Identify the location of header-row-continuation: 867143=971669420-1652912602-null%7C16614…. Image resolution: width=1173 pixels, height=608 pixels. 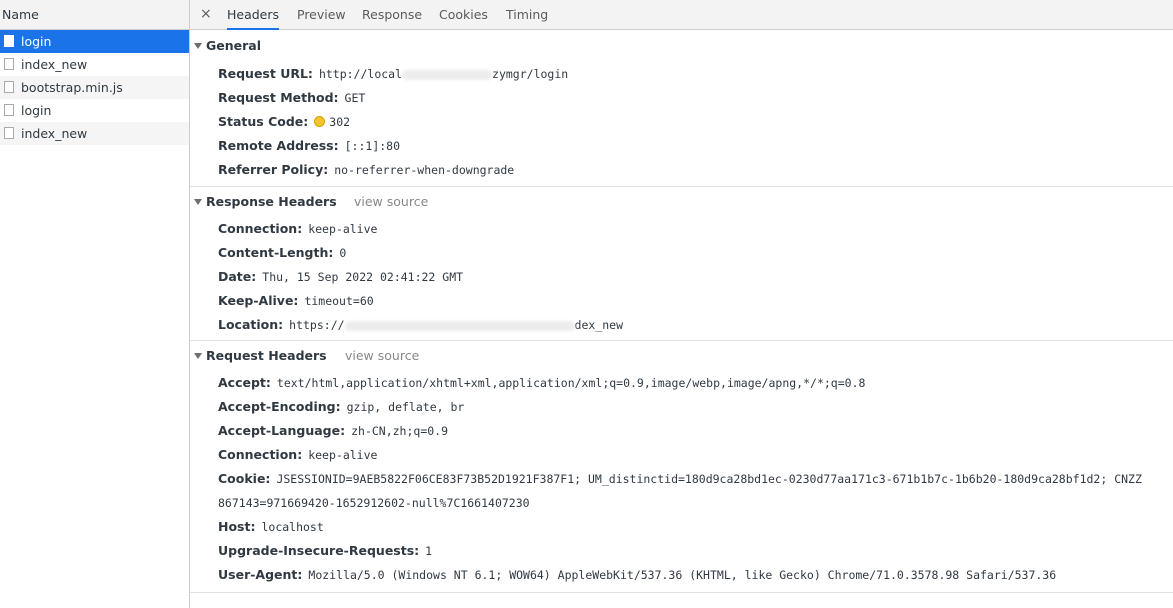
(681, 503).